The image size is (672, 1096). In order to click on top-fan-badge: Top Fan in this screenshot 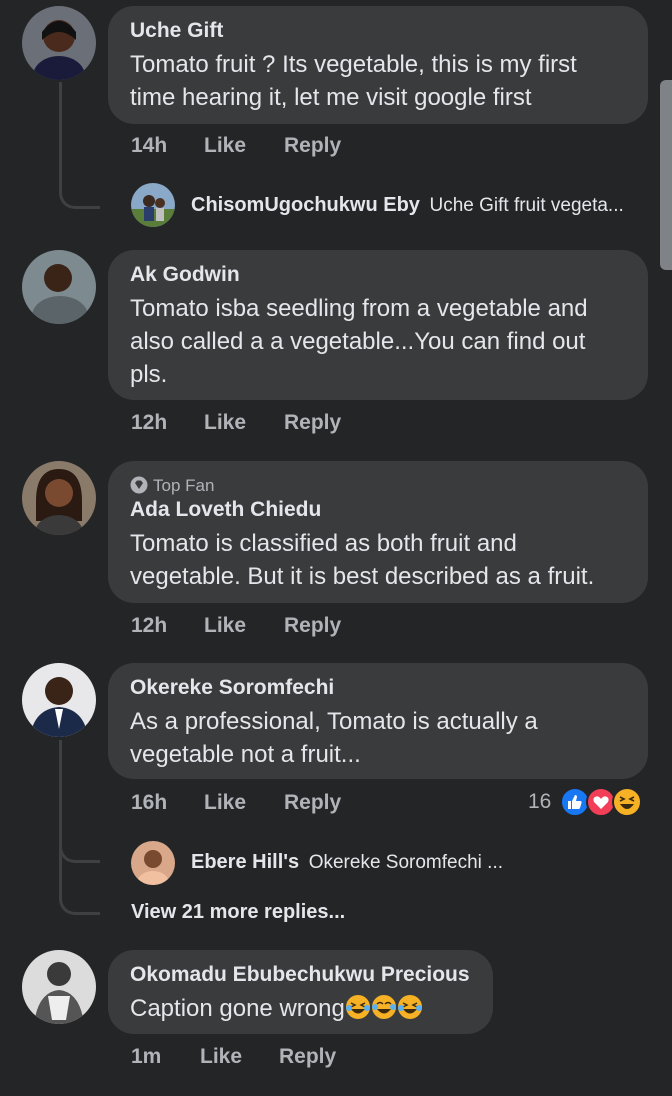, I will do `click(378, 486)`.